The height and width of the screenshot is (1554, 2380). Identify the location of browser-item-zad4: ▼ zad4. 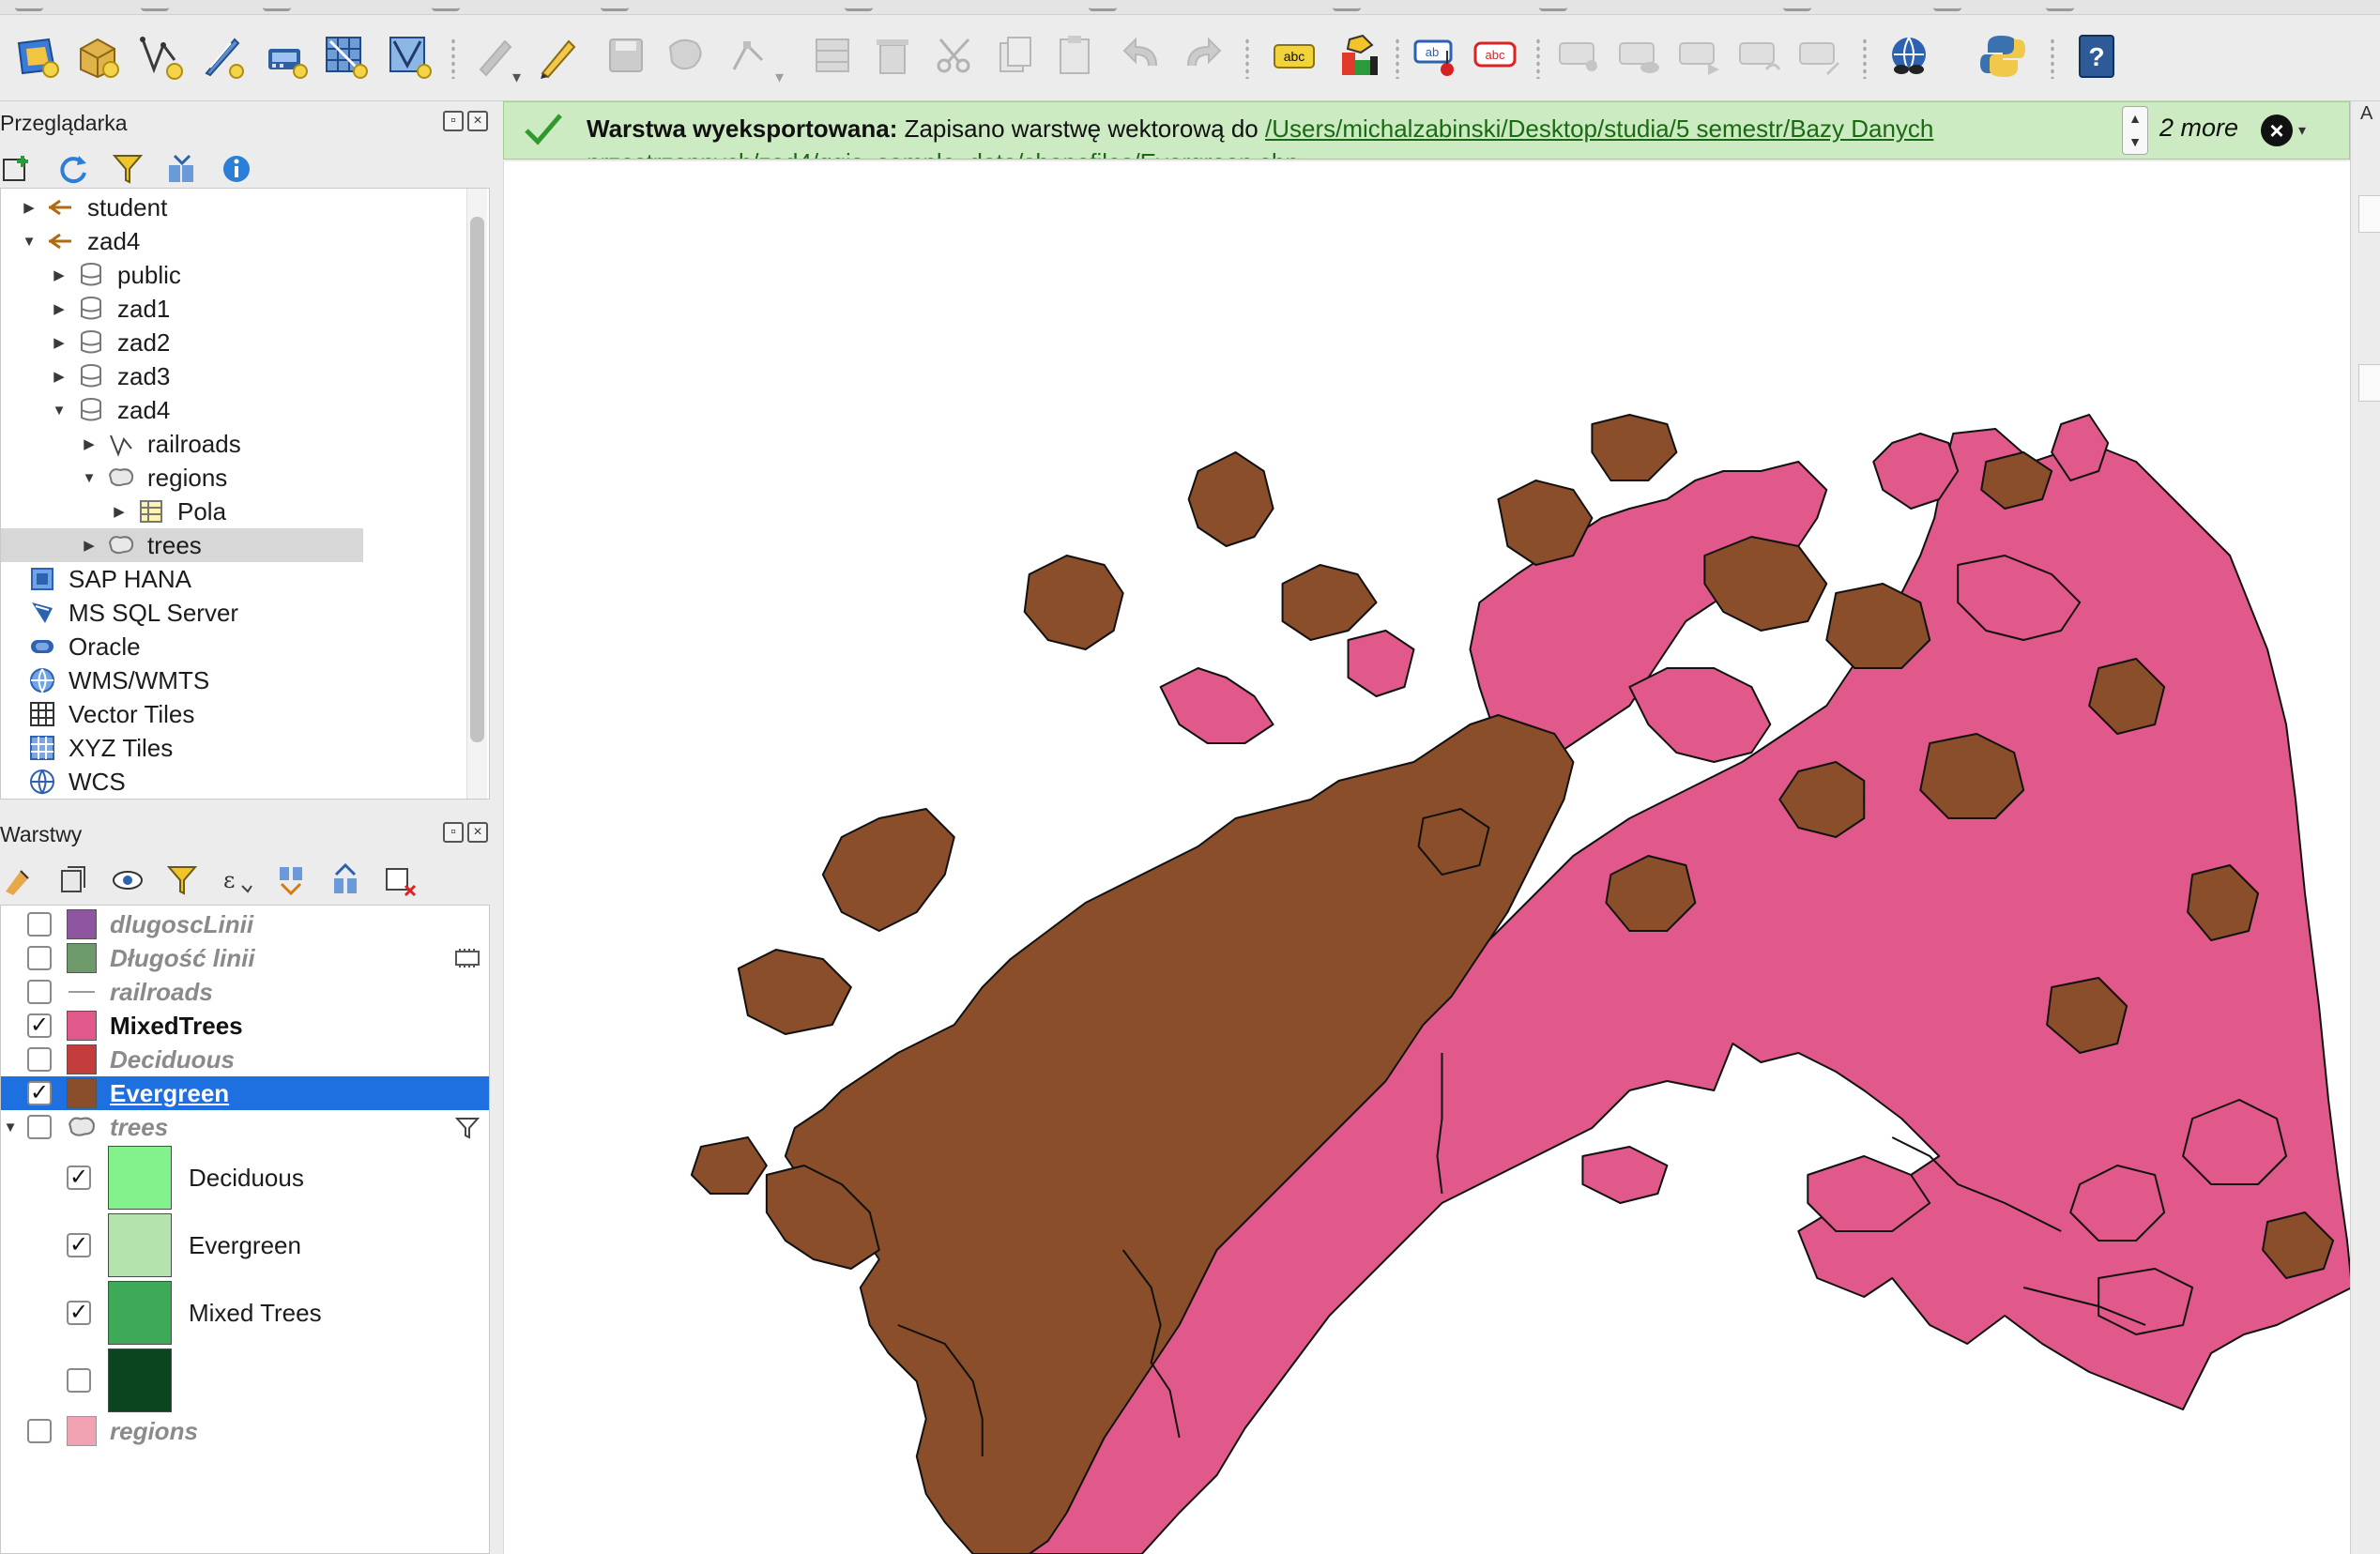
(235, 410).